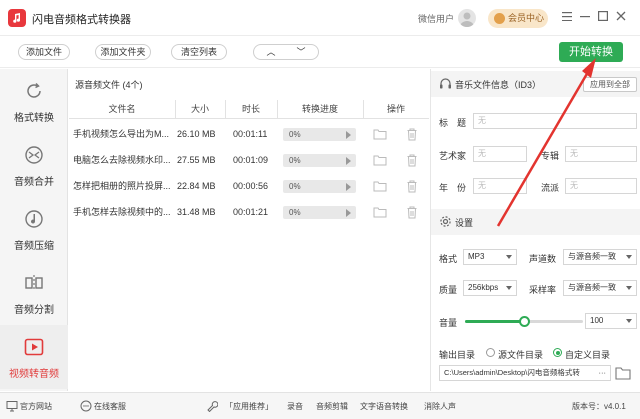  What do you see at coordinates (550, 156) in the screenshot?
I see `album-label: 专辑` at bounding box center [550, 156].